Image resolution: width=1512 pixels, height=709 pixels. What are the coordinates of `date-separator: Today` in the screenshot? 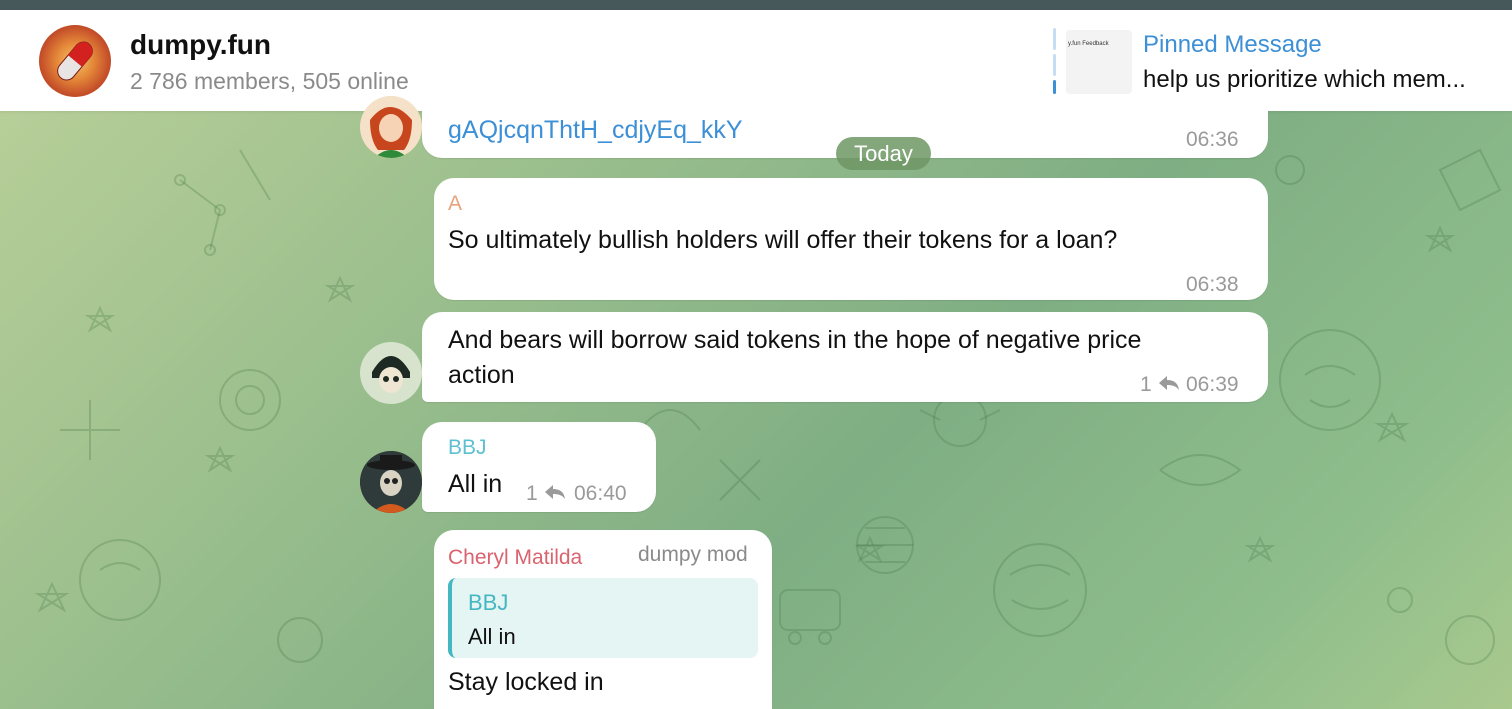 It's located at (883, 153).